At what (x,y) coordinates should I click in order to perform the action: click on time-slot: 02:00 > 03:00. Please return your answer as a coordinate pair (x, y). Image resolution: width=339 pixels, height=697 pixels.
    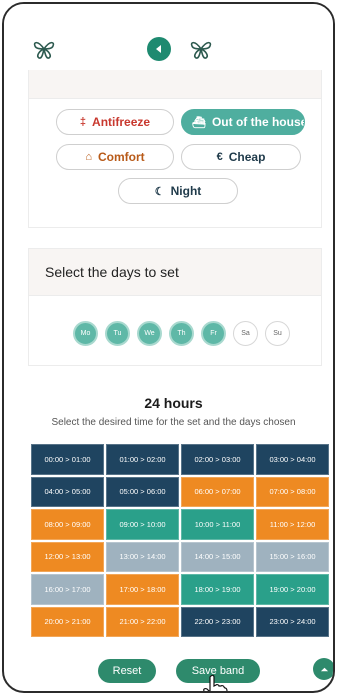
    Looking at the image, I should click on (217, 459).